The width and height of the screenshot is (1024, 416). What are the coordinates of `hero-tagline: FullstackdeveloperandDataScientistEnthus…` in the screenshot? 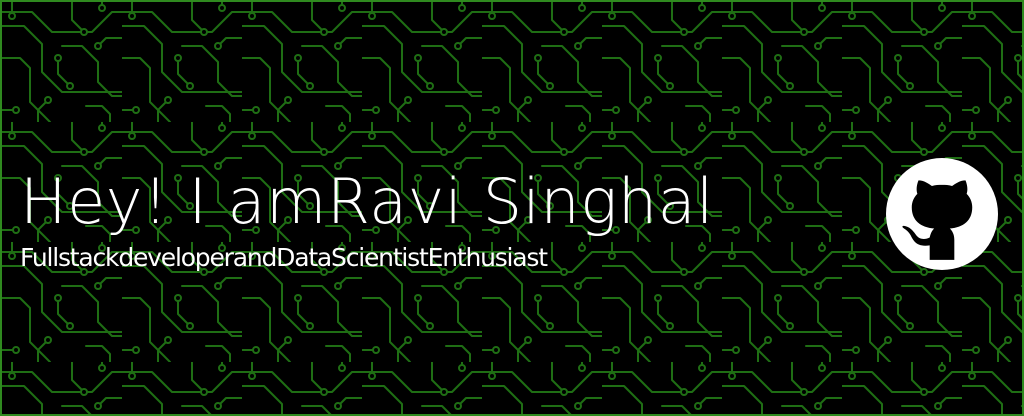 It's located at (284, 257).